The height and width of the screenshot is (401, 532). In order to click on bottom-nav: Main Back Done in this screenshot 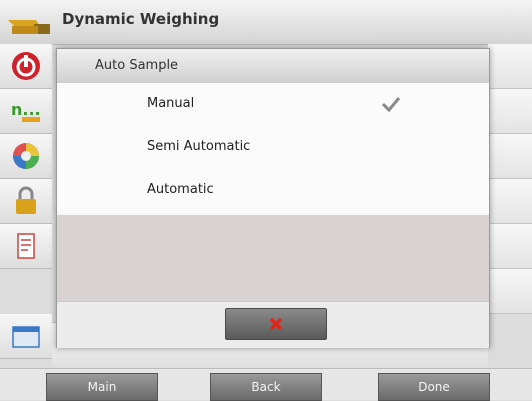, I will do `click(266, 384)`.